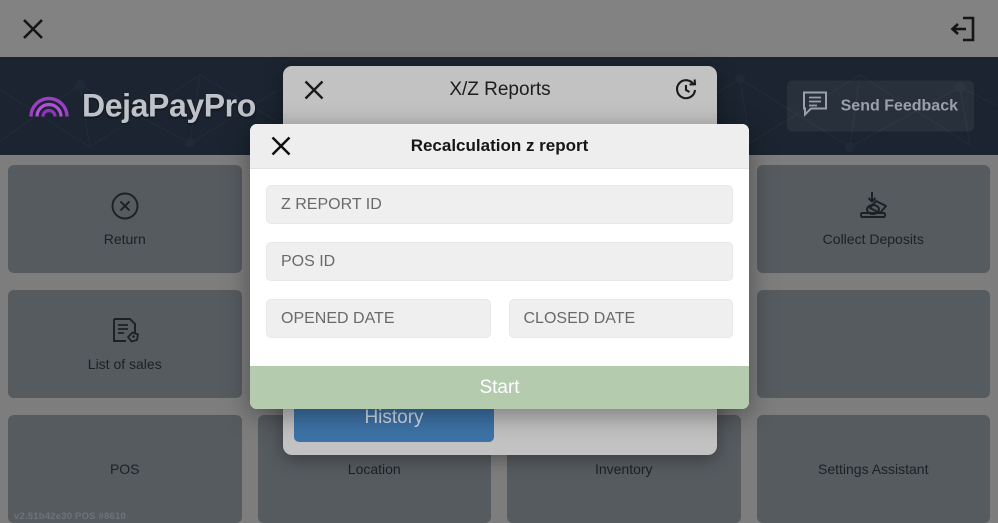 The height and width of the screenshot is (523, 998). I want to click on closed-date-field: CLOSED DATE, so click(620, 318).